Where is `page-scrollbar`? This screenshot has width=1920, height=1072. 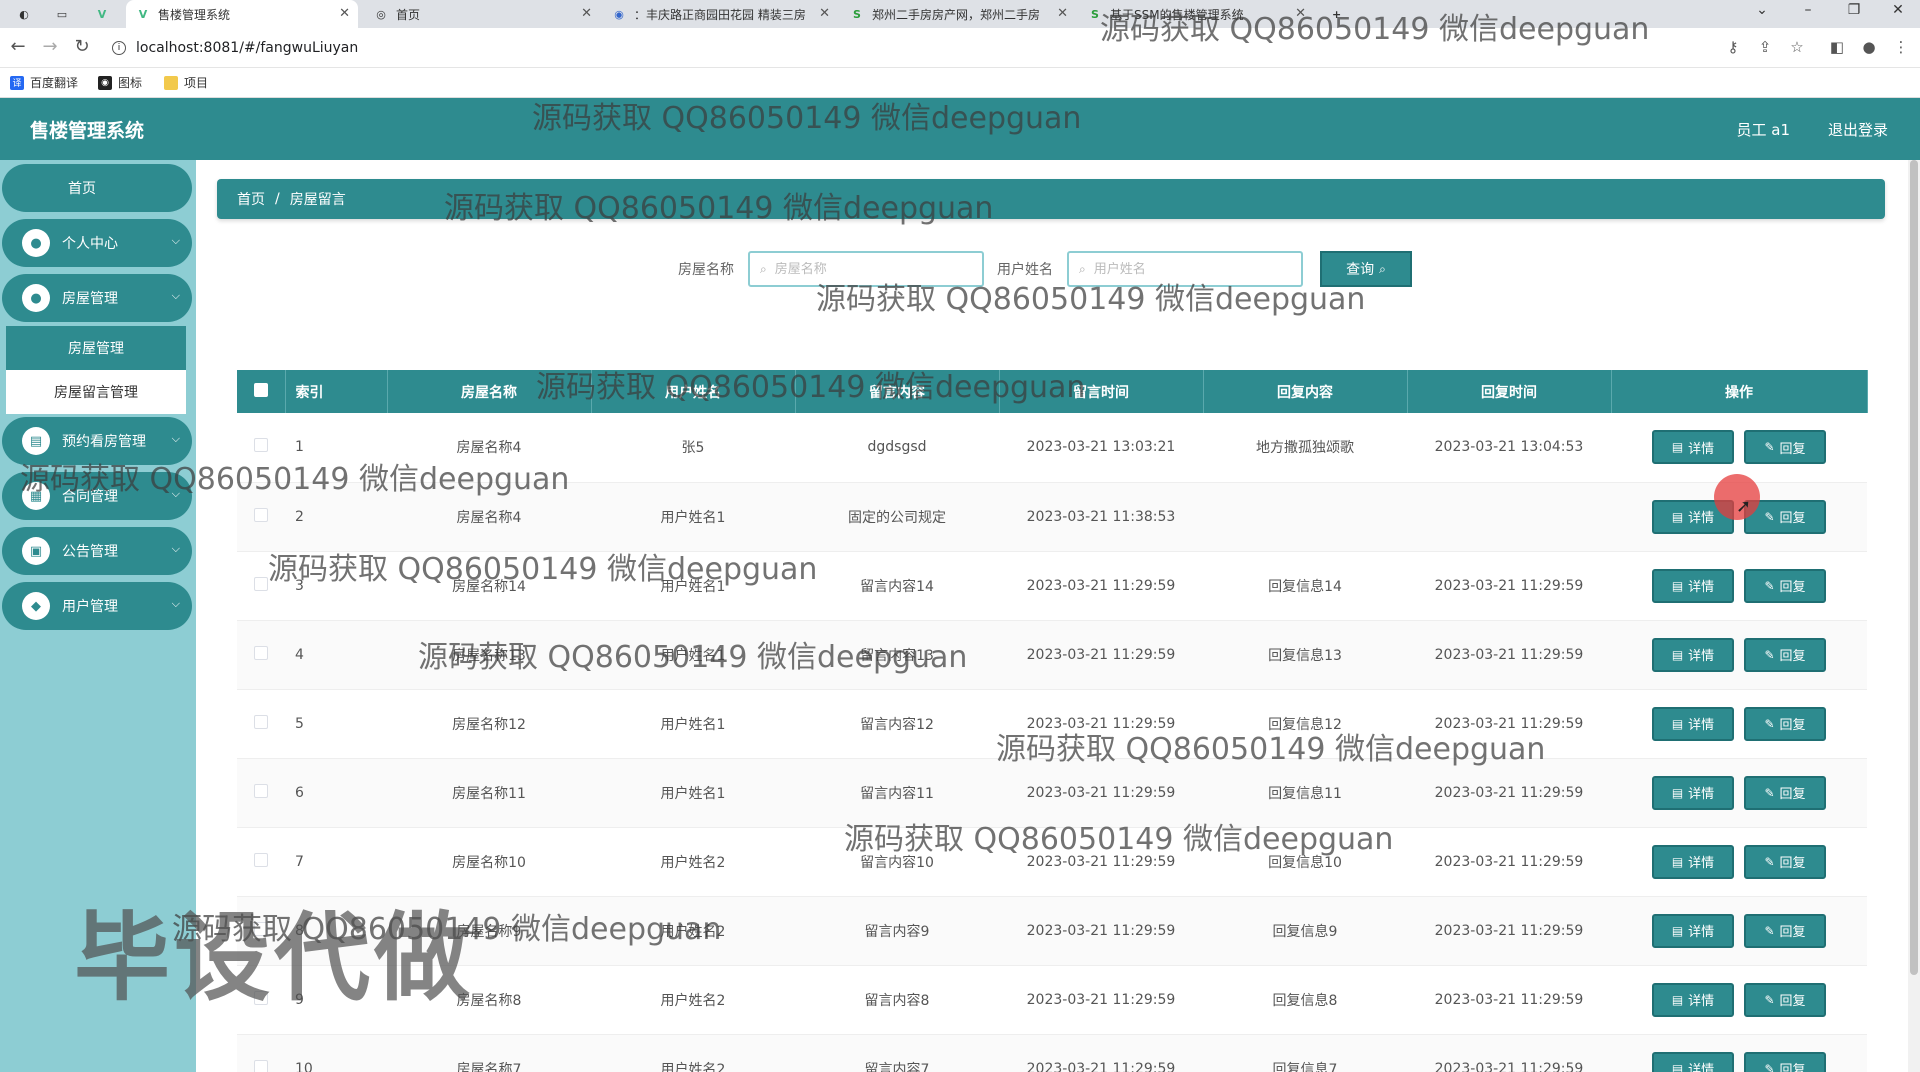
page-scrollbar is located at coordinates (1914, 616).